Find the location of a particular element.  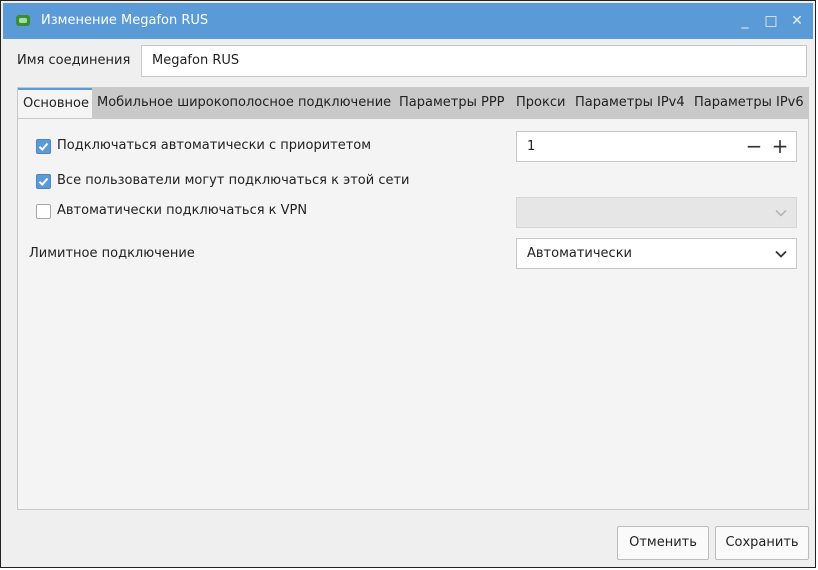

priority-spinbox: 1 − + is located at coordinates (656, 146).